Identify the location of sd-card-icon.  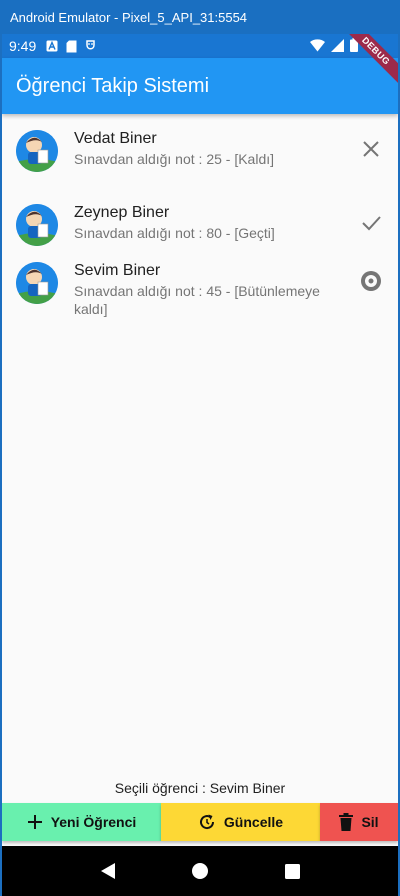
(71, 46).